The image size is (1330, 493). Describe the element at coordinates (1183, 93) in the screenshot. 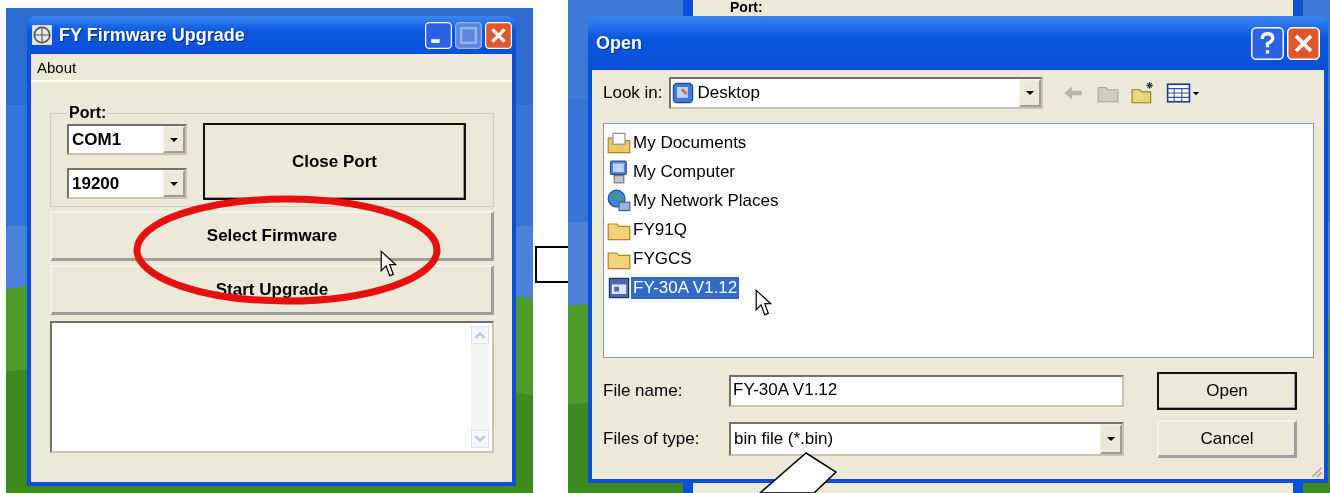

I see `view-menu-icon` at that location.